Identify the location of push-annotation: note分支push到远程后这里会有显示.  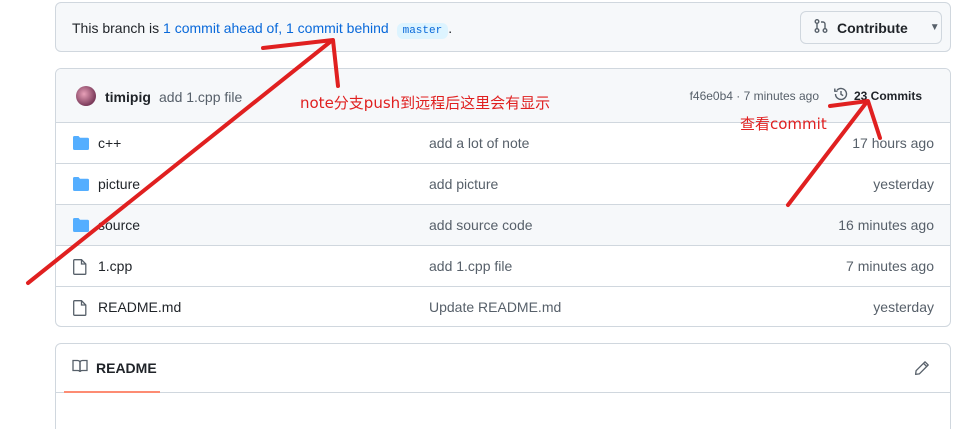
(425, 103).